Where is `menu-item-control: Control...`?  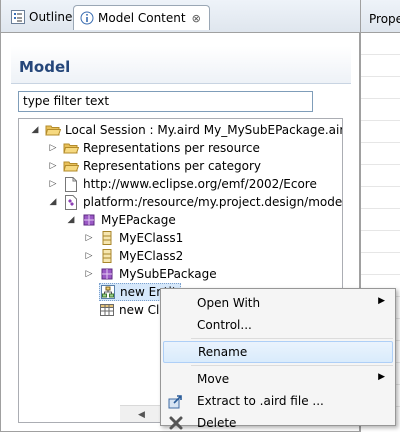
menu-item-control: Control... is located at coordinates (278, 325).